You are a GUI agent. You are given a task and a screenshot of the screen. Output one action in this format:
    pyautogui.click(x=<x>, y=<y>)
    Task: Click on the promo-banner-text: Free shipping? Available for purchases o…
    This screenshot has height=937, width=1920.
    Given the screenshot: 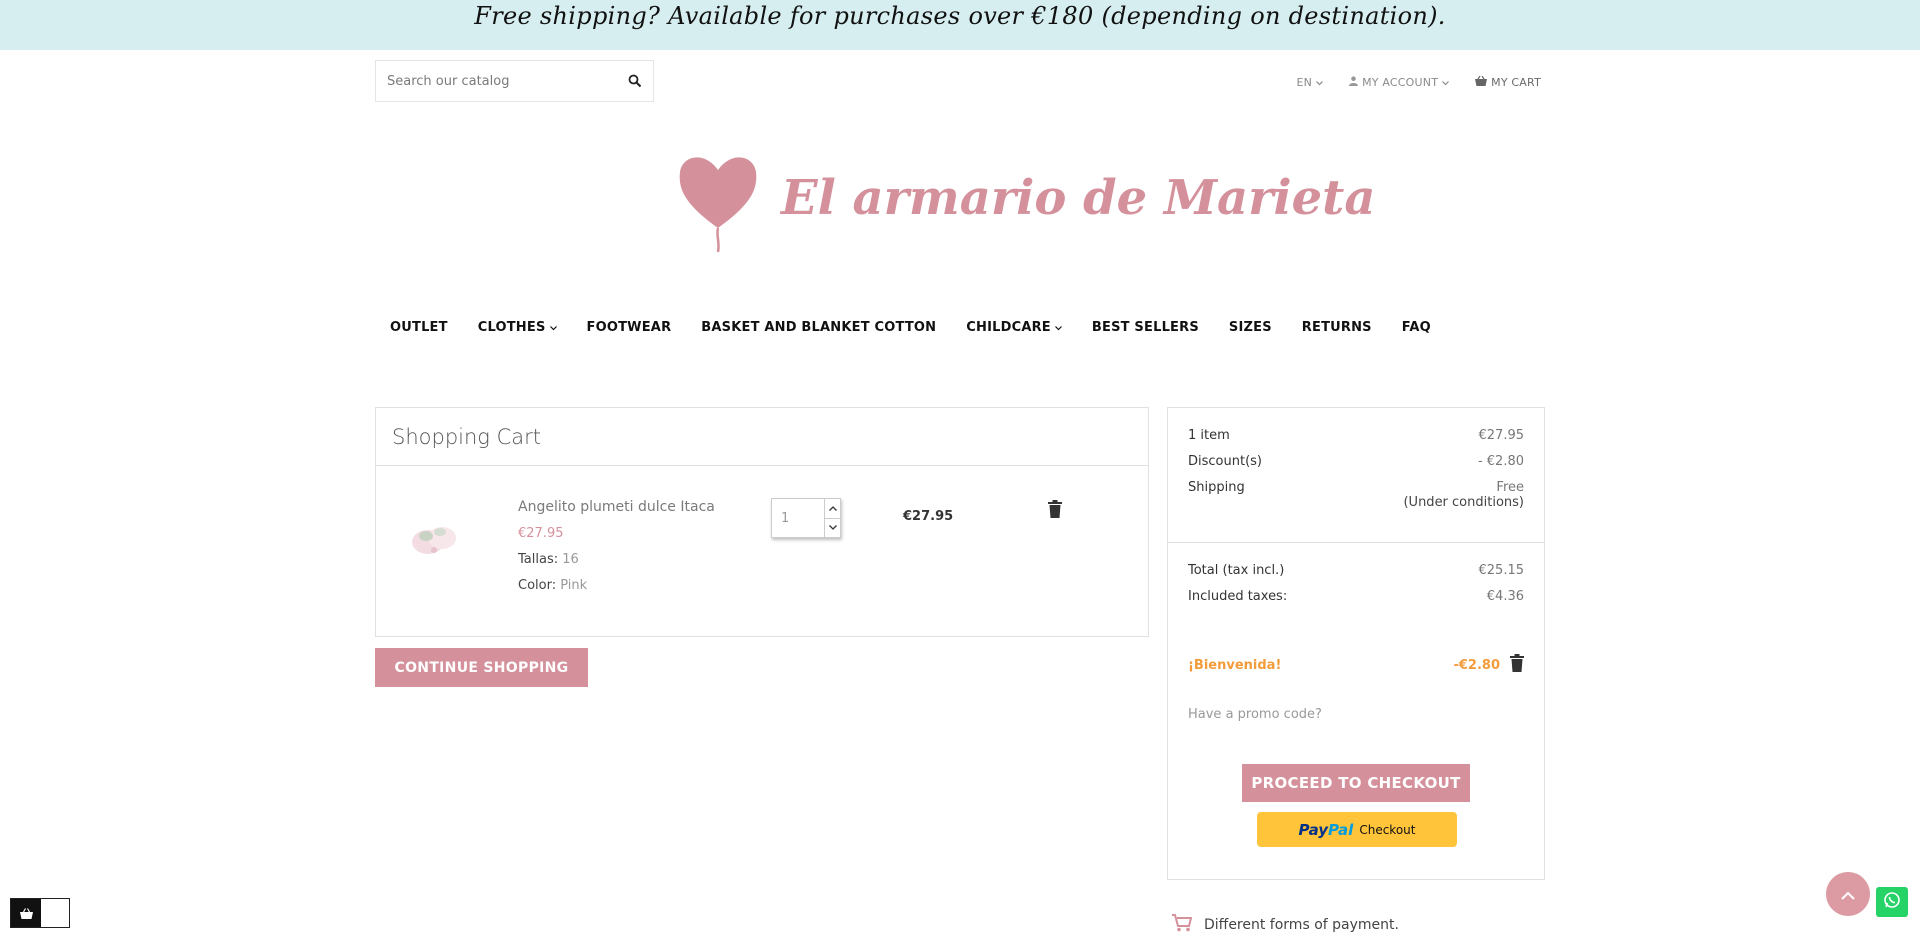 What is the action you would take?
    pyautogui.click(x=960, y=16)
    